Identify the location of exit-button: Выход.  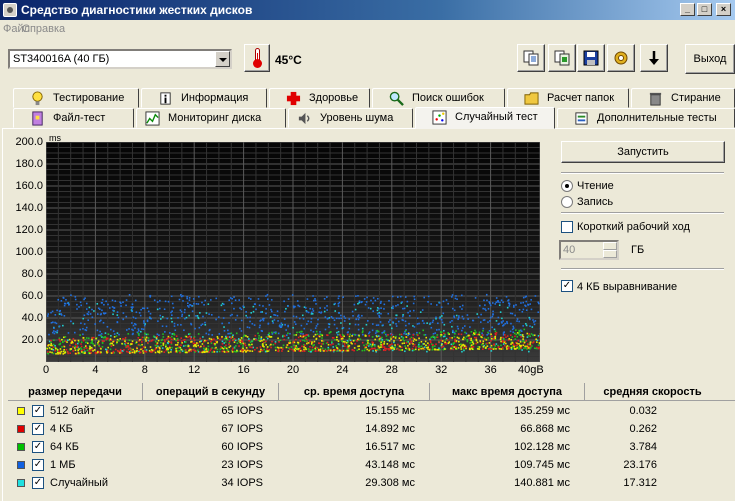
(710, 59).